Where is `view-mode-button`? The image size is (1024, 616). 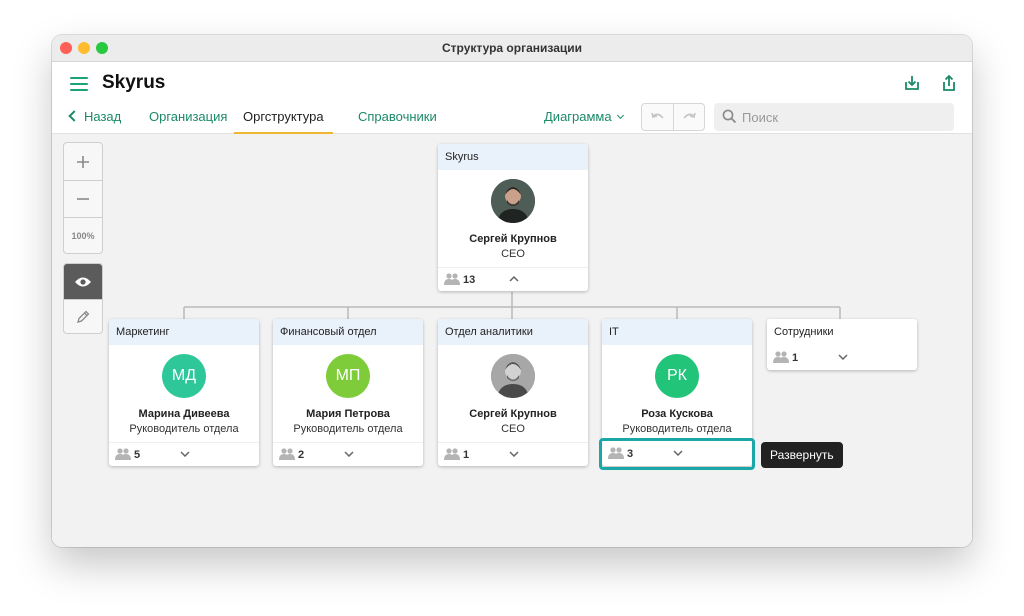
view-mode-button is located at coordinates (83, 281).